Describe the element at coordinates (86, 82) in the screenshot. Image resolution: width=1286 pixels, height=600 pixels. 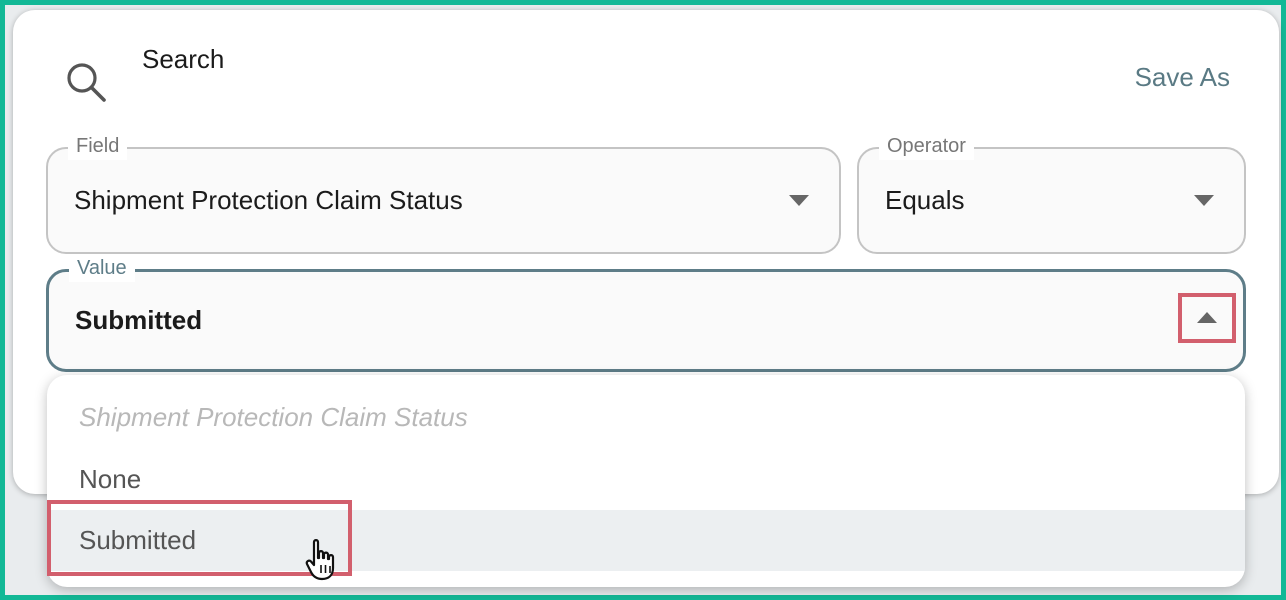
I see `search-icon` at that location.